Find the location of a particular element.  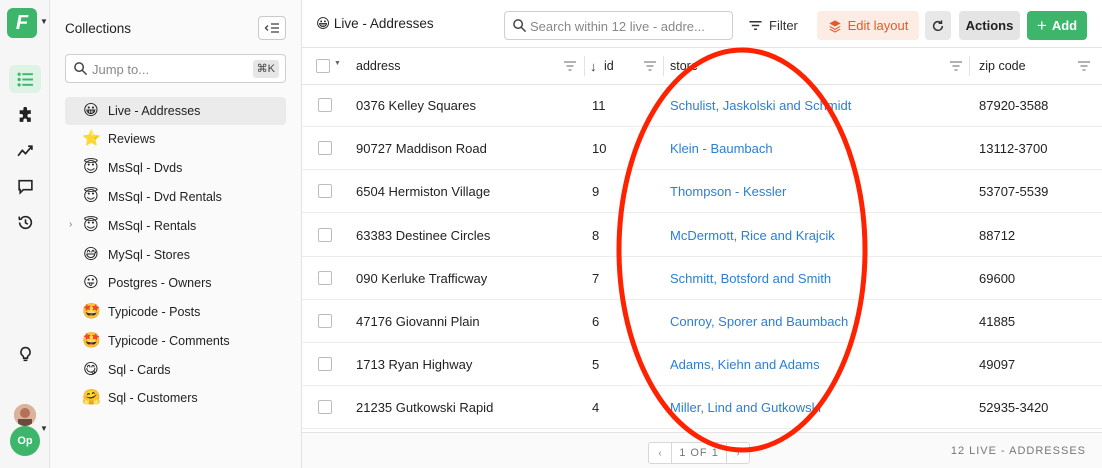

sidebar-title: Collections is located at coordinates (98, 28).